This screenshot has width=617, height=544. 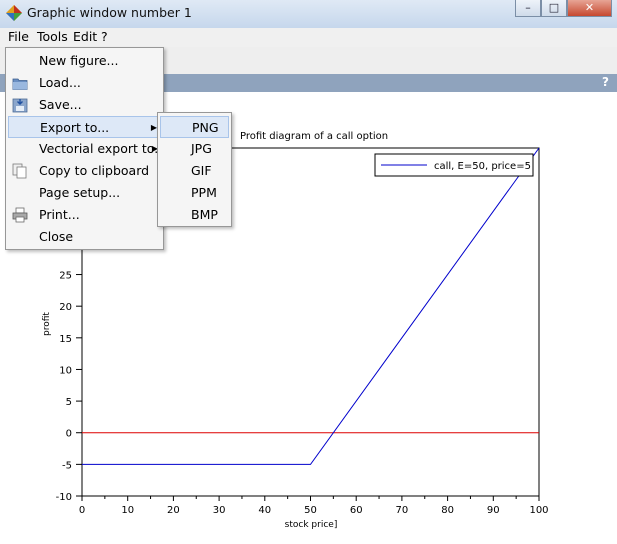 I want to click on y-tick-label: 20, so click(x=65, y=307).